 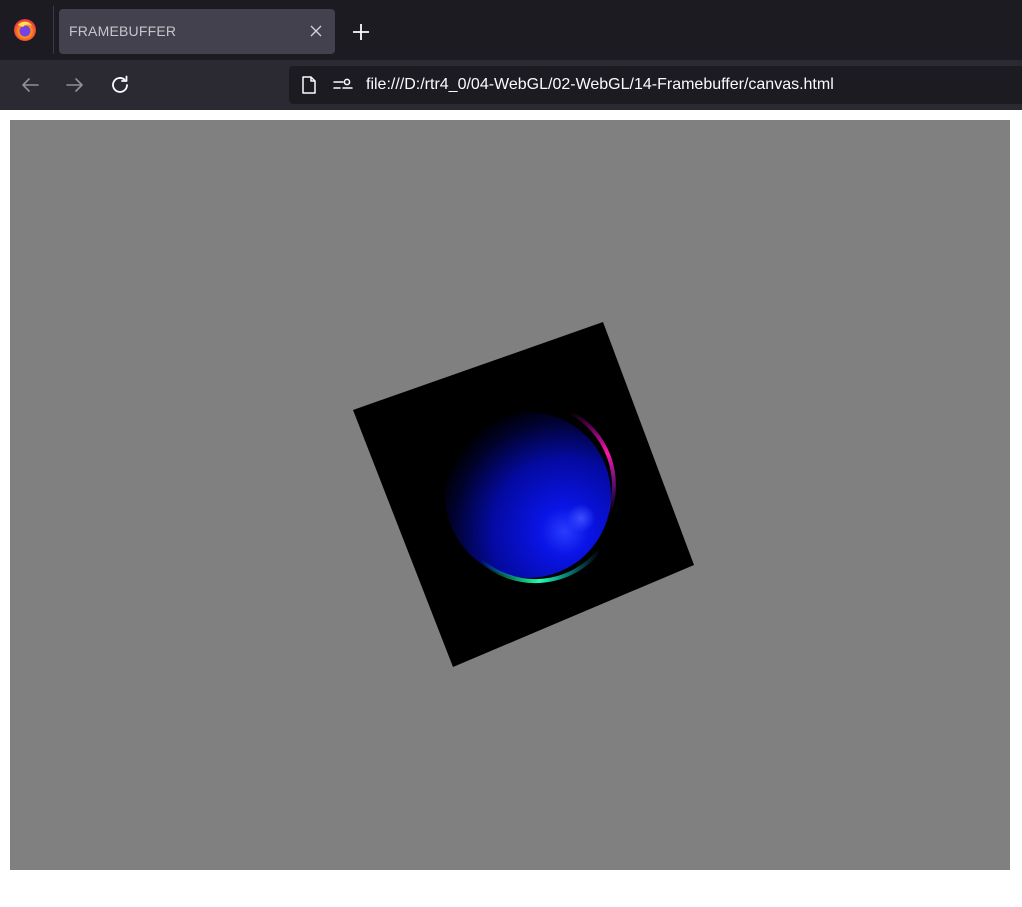 What do you see at coordinates (309, 85) in the screenshot?
I see `page-icon` at bounding box center [309, 85].